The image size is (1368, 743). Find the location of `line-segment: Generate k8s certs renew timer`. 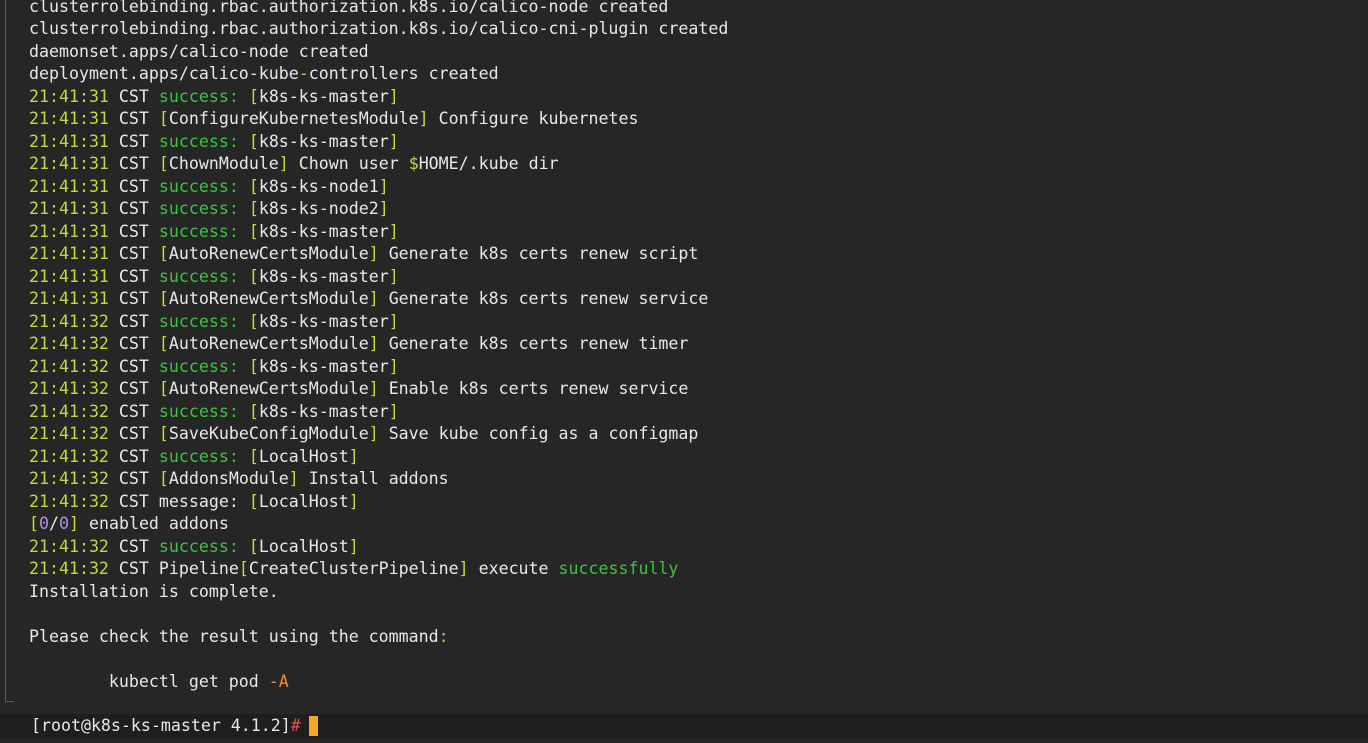

line-segment: Generate k8s certs renew timer is located at coordinates (533, 343).